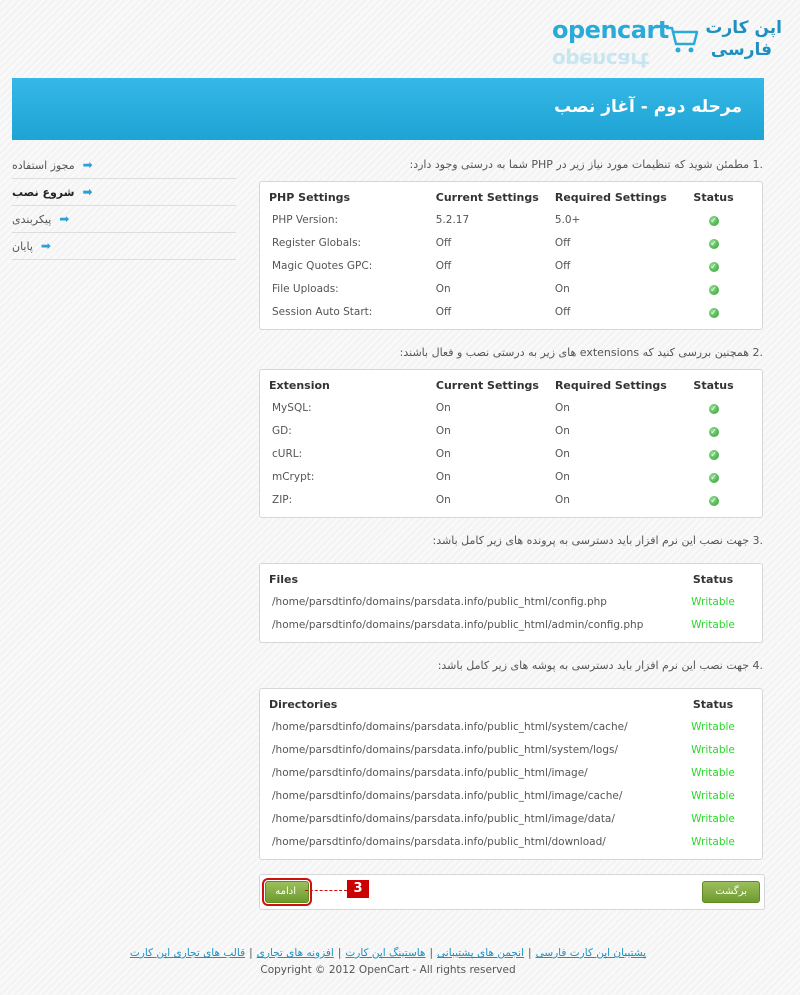 The height and width of the screenshot is (995, 800). Describe the element at coordinates (293, 476) in the screenshot. I see `extension-name: mCrypt:` at that location.